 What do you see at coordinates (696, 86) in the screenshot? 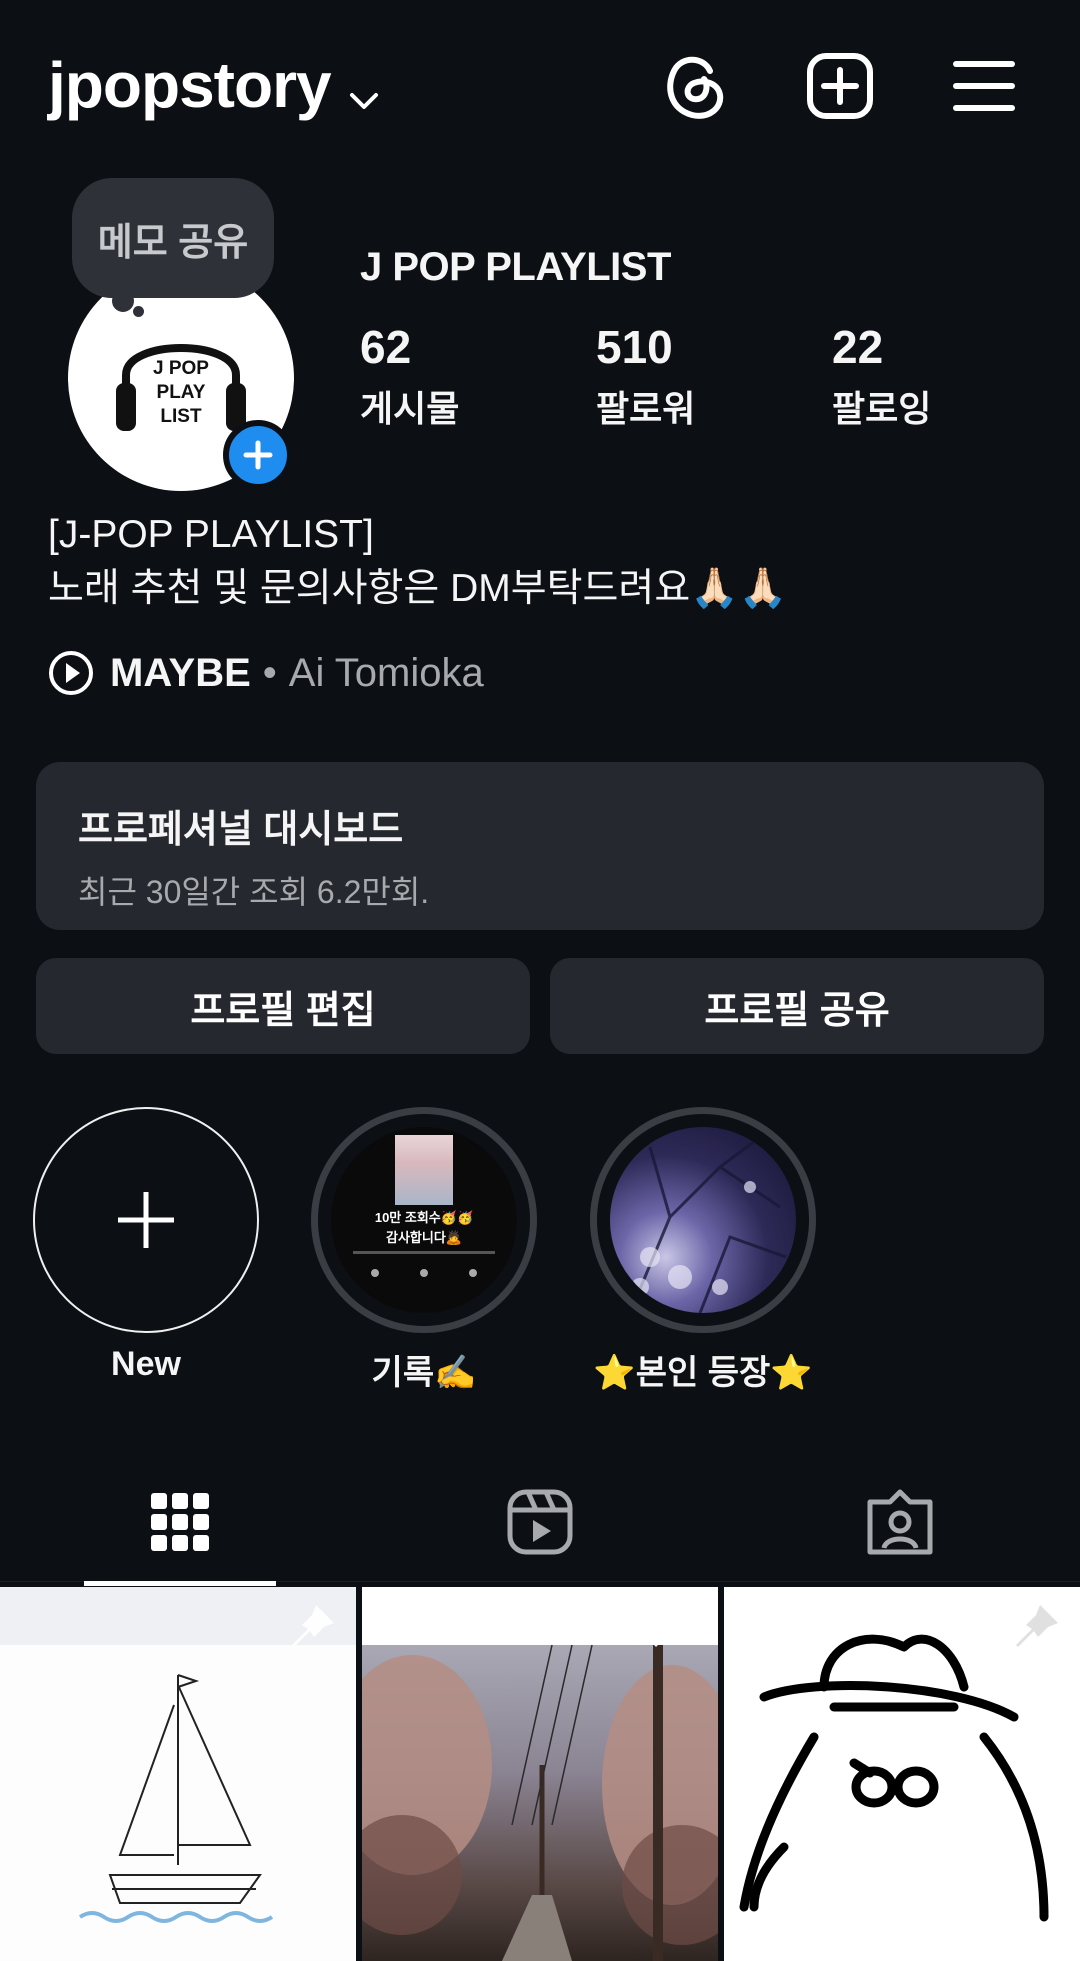
I see `threads-icon` at bounding box center [696, 86].